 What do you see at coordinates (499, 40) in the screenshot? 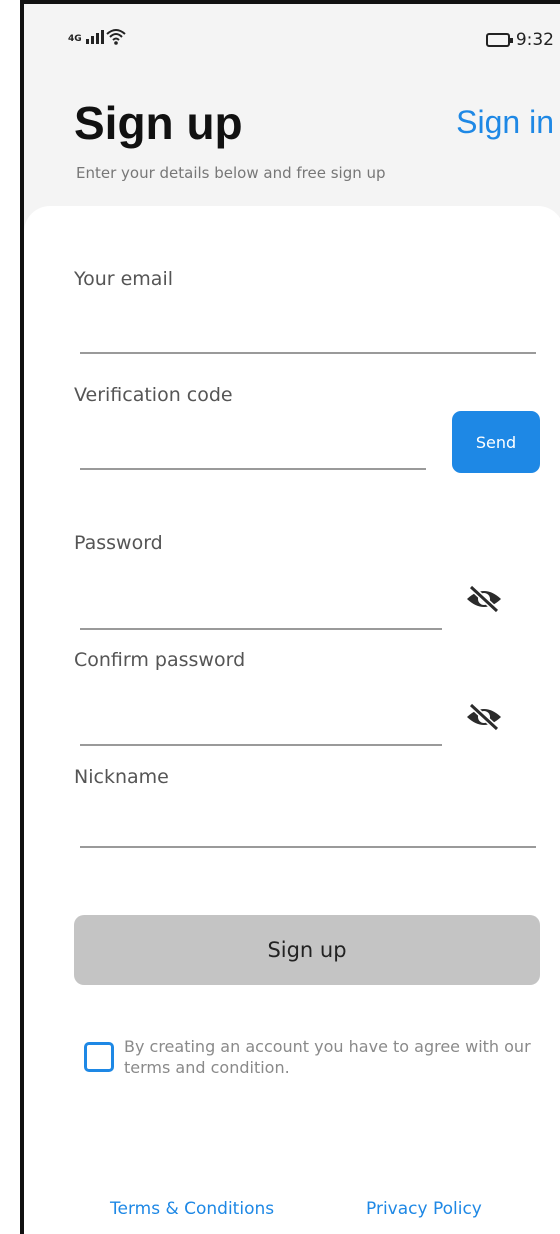
I see `battery-icon` at bounding box center [499, 40].